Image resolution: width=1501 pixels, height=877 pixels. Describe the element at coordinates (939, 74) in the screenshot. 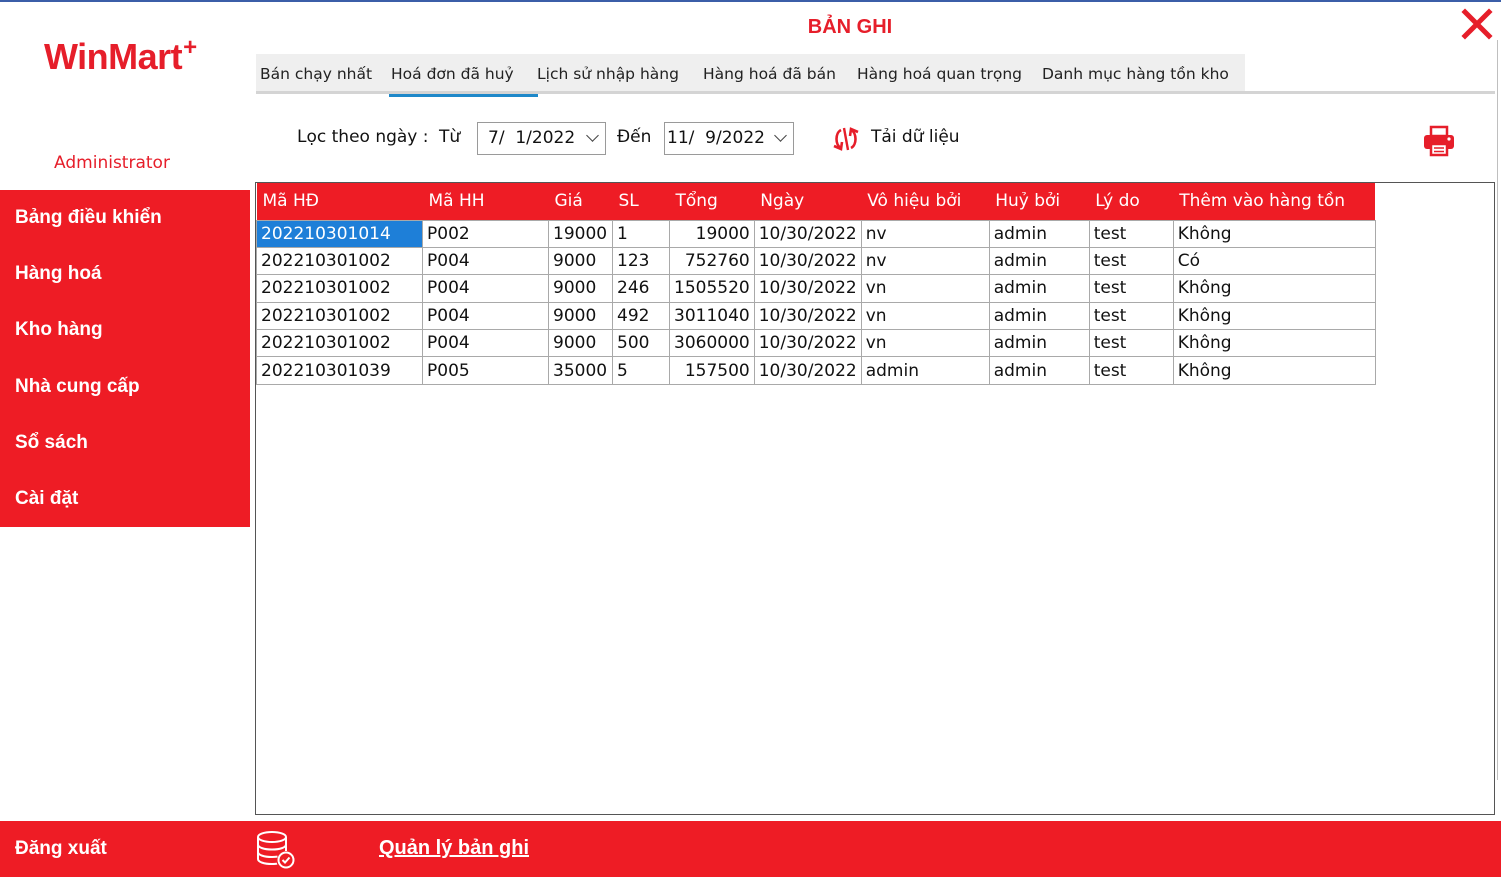

I see `tab-important-goods: Hàng hoá quan trọng` at that location.